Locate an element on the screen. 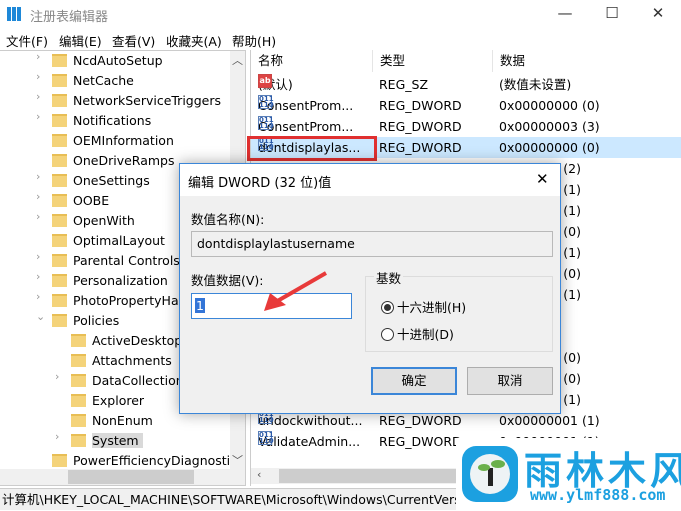  tree-item-label: NonEnum is located at coordinates (122, 420).